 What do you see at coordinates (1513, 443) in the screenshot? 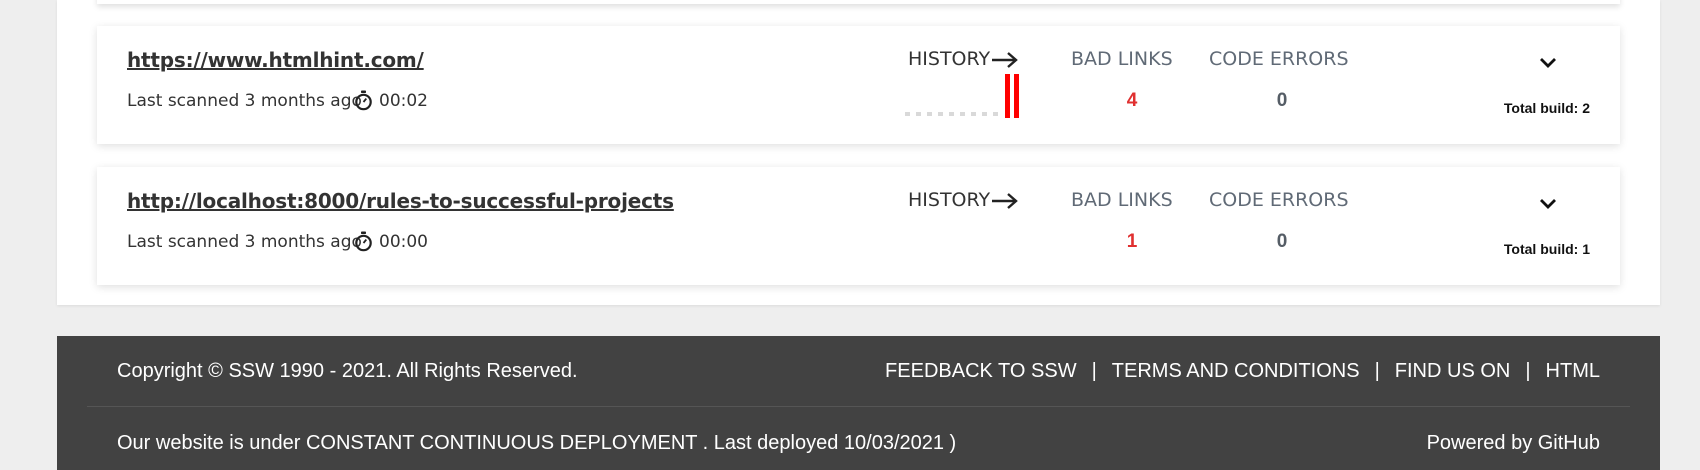
I see `powered-by-text: Powered by GitHub` at bounding box center [1513, 443].